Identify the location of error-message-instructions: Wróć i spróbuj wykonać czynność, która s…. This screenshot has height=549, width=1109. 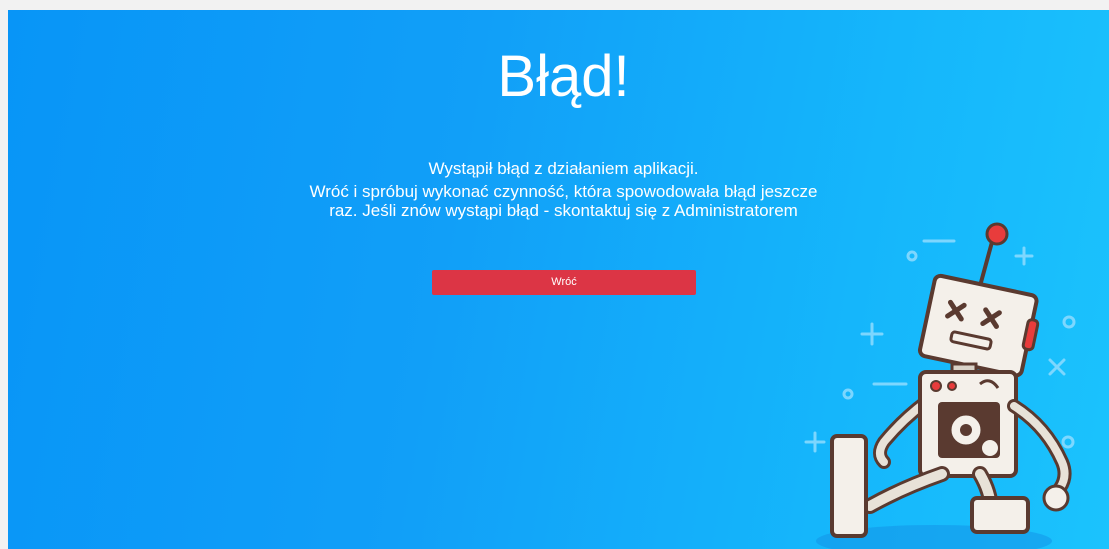
(563, 201).